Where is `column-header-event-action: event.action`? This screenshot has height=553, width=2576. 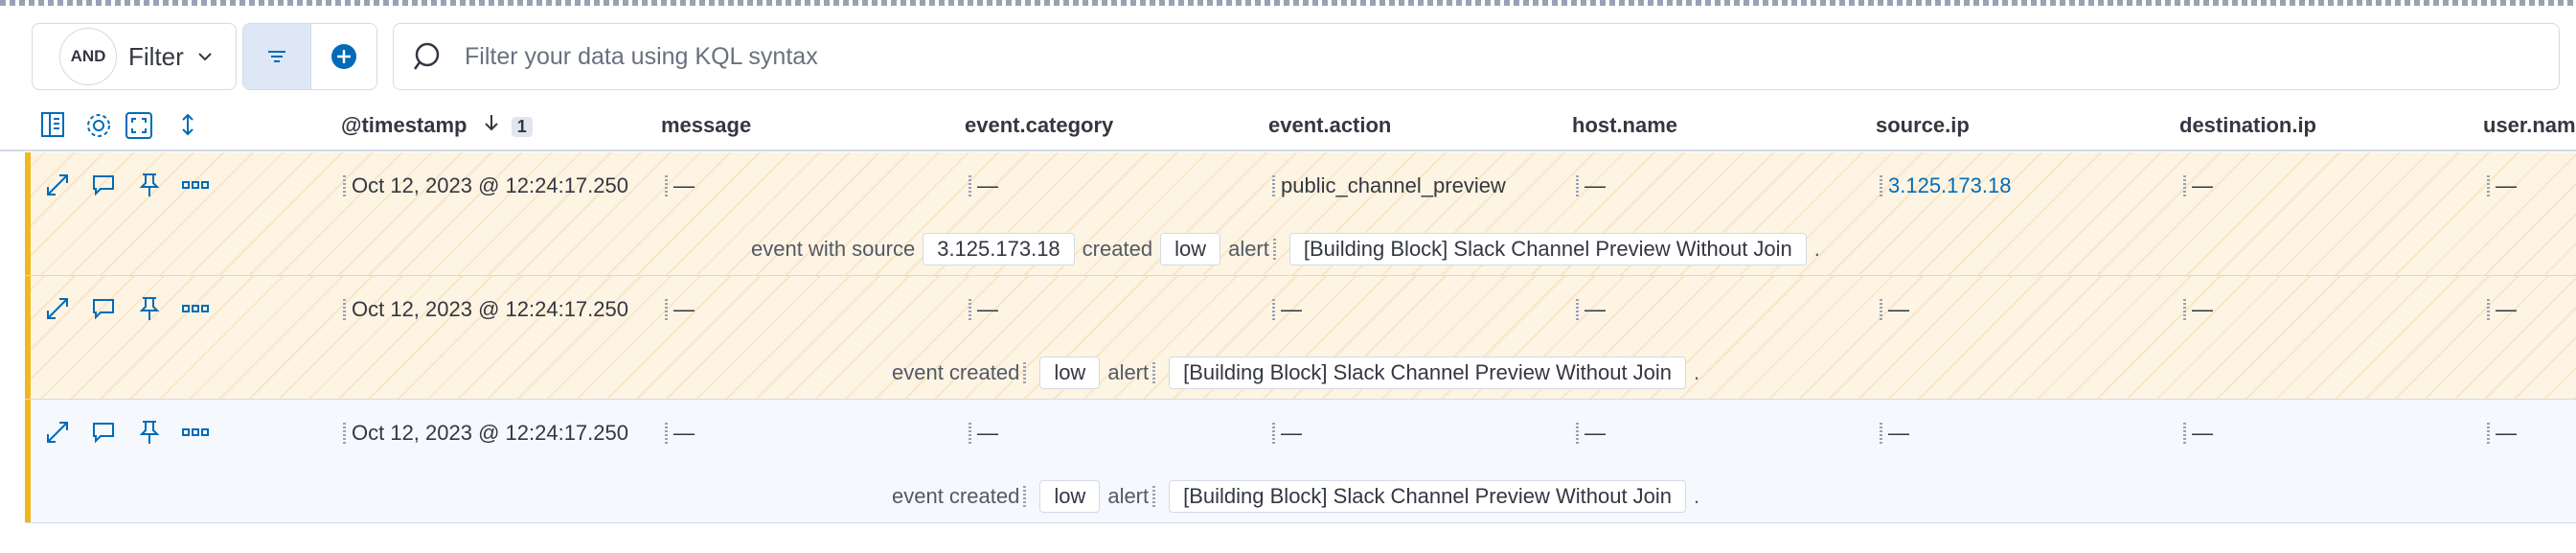
column-header-event-action: event.action is located at coordinates (1330, 126).